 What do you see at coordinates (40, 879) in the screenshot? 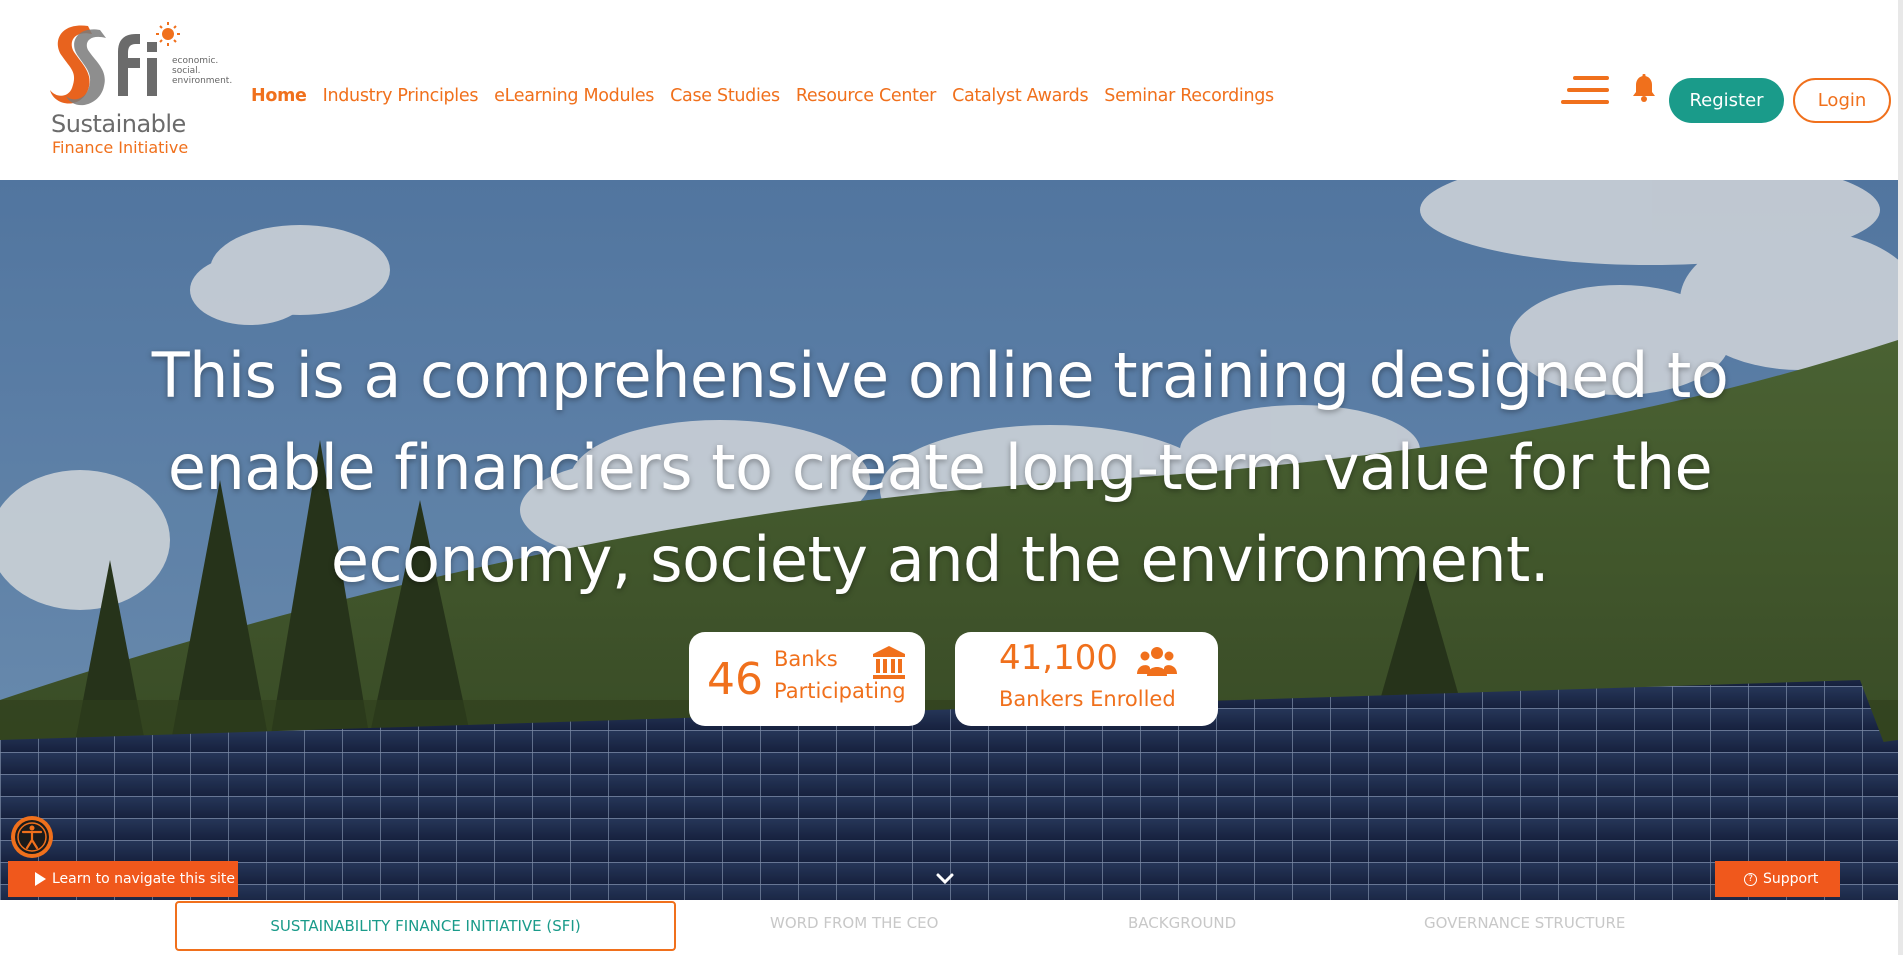
I see `play-icon` at bounding box center [40, 879].